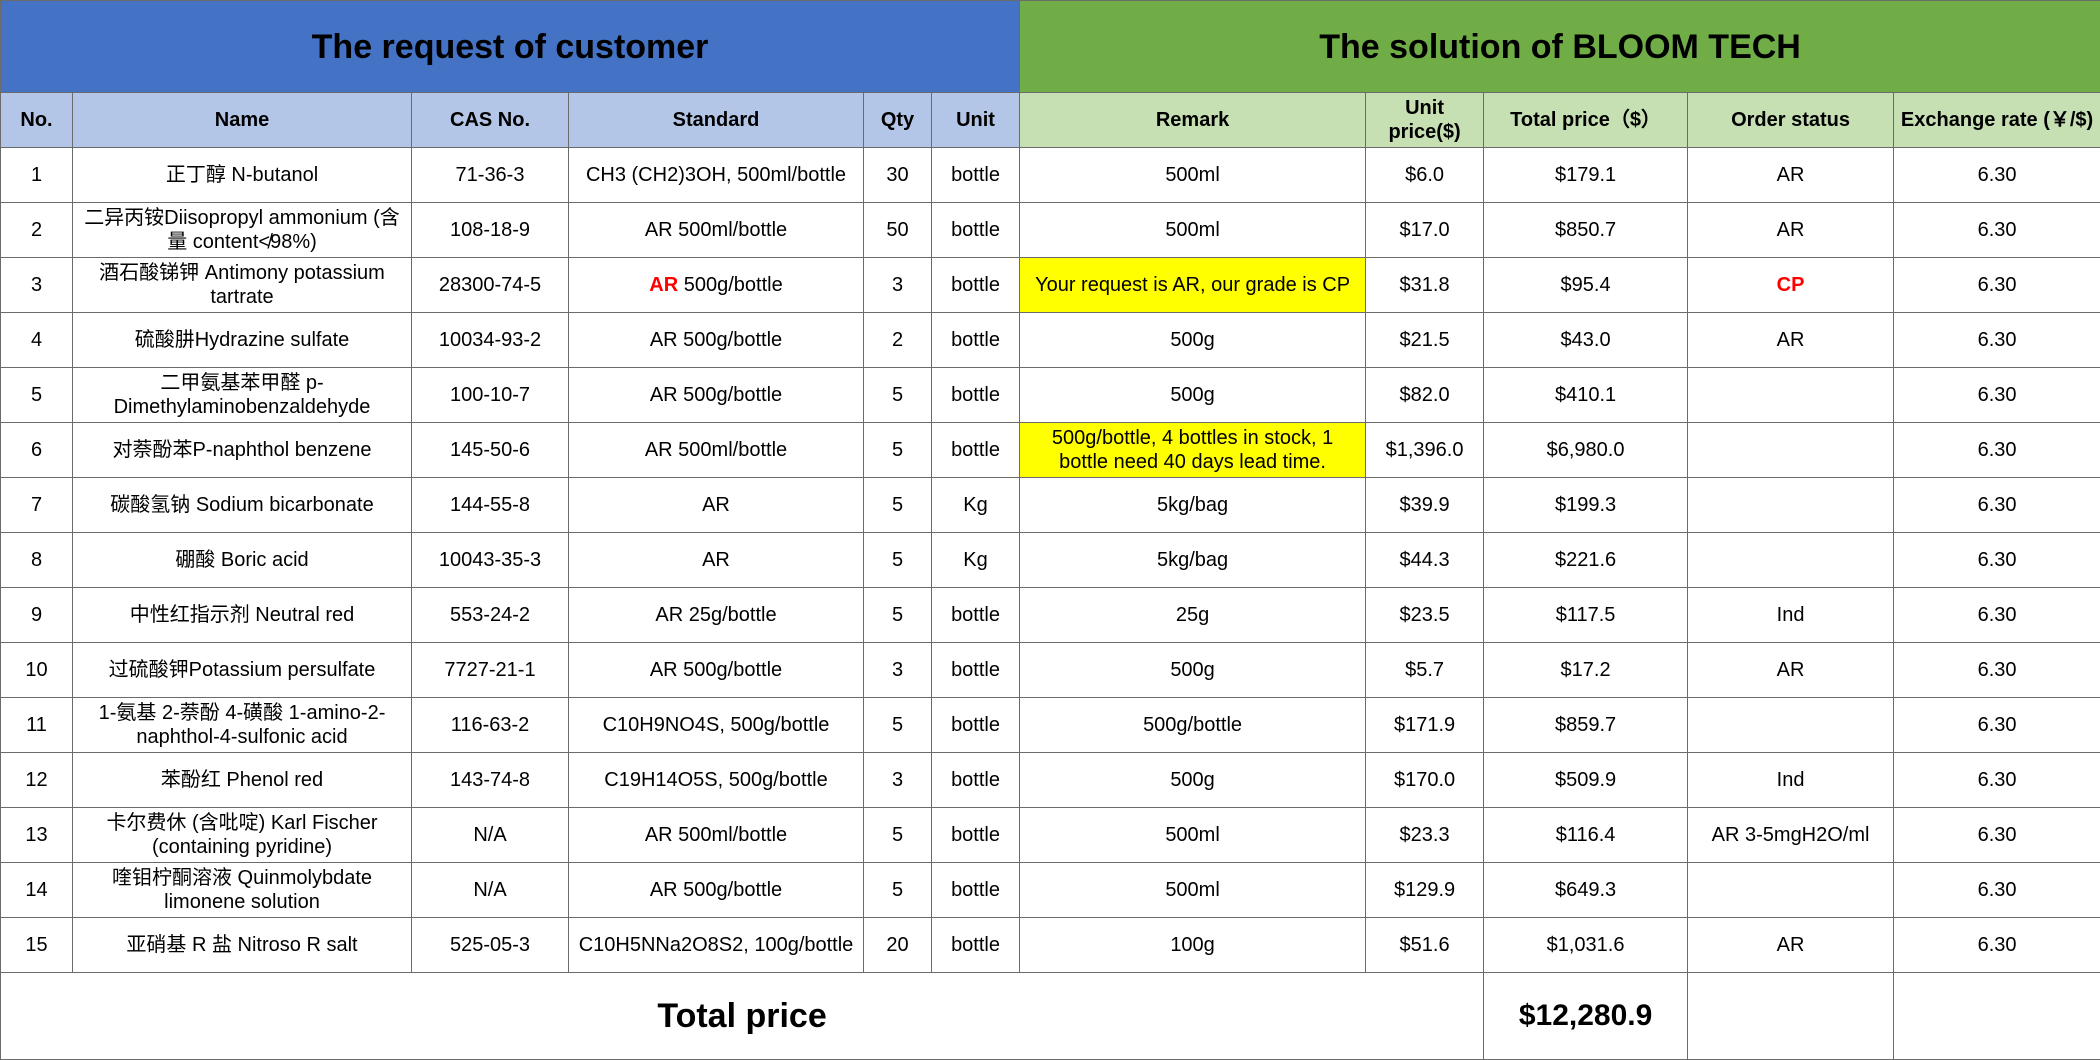  I want to click on cell-remark: 25g, so click(1193, 615).